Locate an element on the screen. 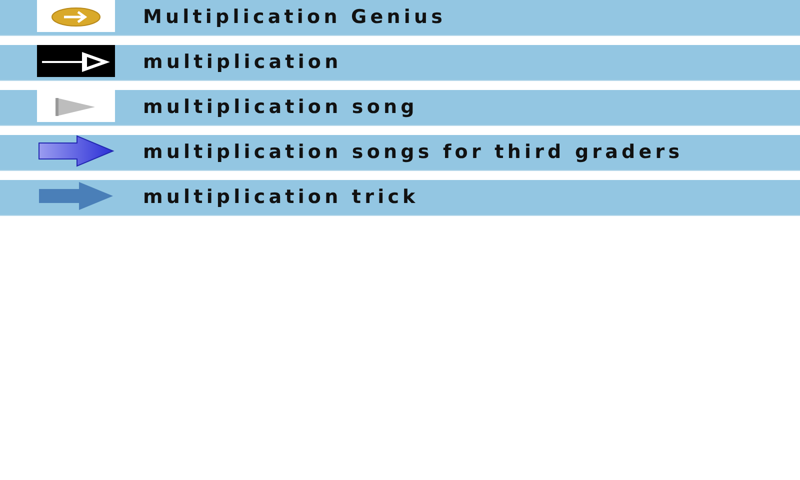 The width and height of the screenshot is (800, 480). list-item: multiplication songs for third graders is located at coordinates (400, 153).